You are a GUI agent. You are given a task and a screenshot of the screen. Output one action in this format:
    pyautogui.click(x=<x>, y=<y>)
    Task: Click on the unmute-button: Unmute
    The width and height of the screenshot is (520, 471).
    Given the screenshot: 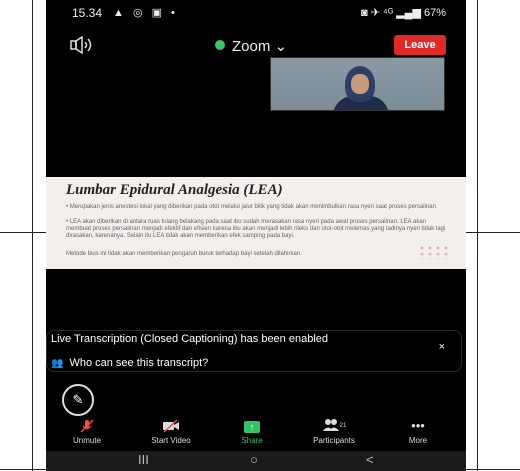 What is the action you would take?
    pyautogui.click(x=87, y=431)
    